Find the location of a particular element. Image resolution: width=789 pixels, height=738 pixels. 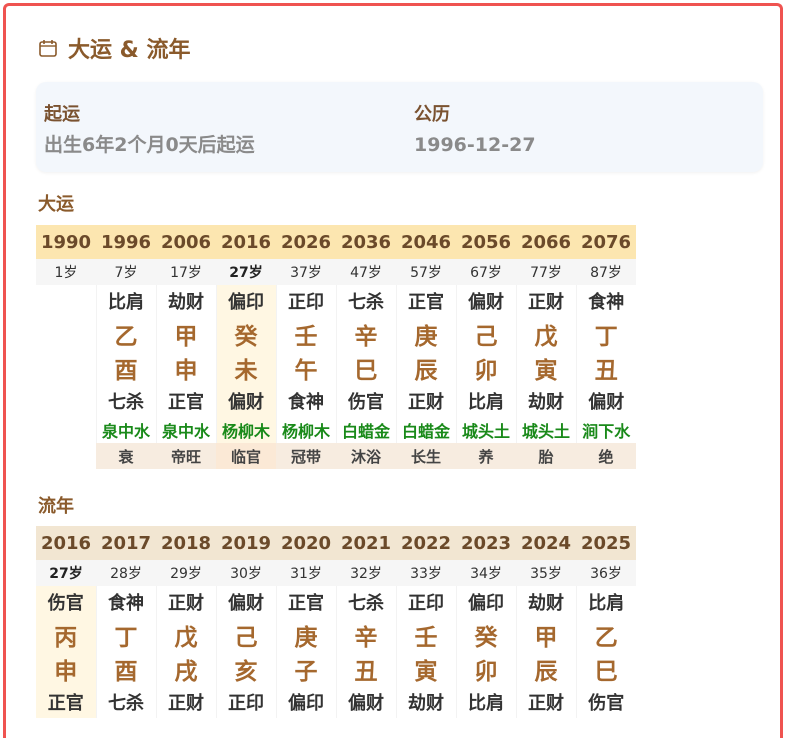

liunian-year-current: 2016 is located at coordinates (66, 543).